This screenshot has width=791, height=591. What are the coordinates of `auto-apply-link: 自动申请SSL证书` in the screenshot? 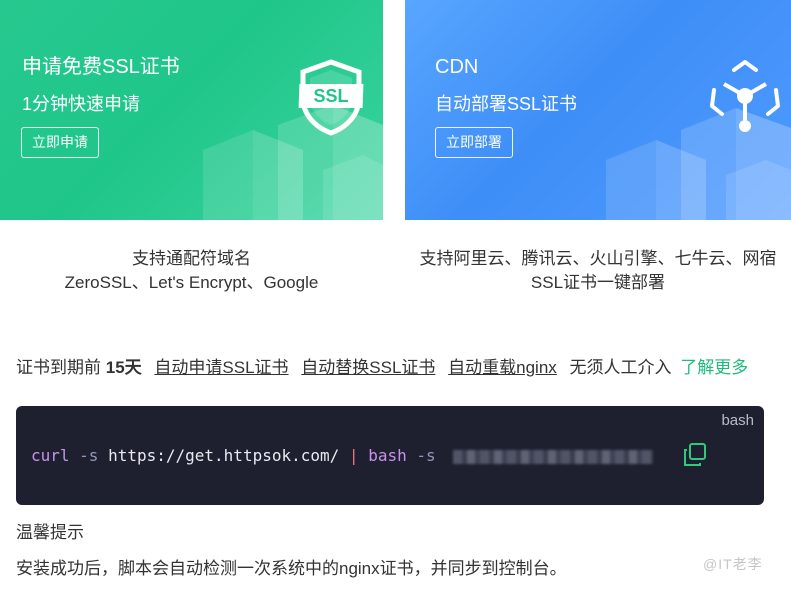 It's located at (221, 367).